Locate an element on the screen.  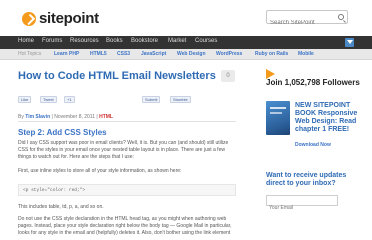
nav-item-home: Home is located at coordinates (26, 41).